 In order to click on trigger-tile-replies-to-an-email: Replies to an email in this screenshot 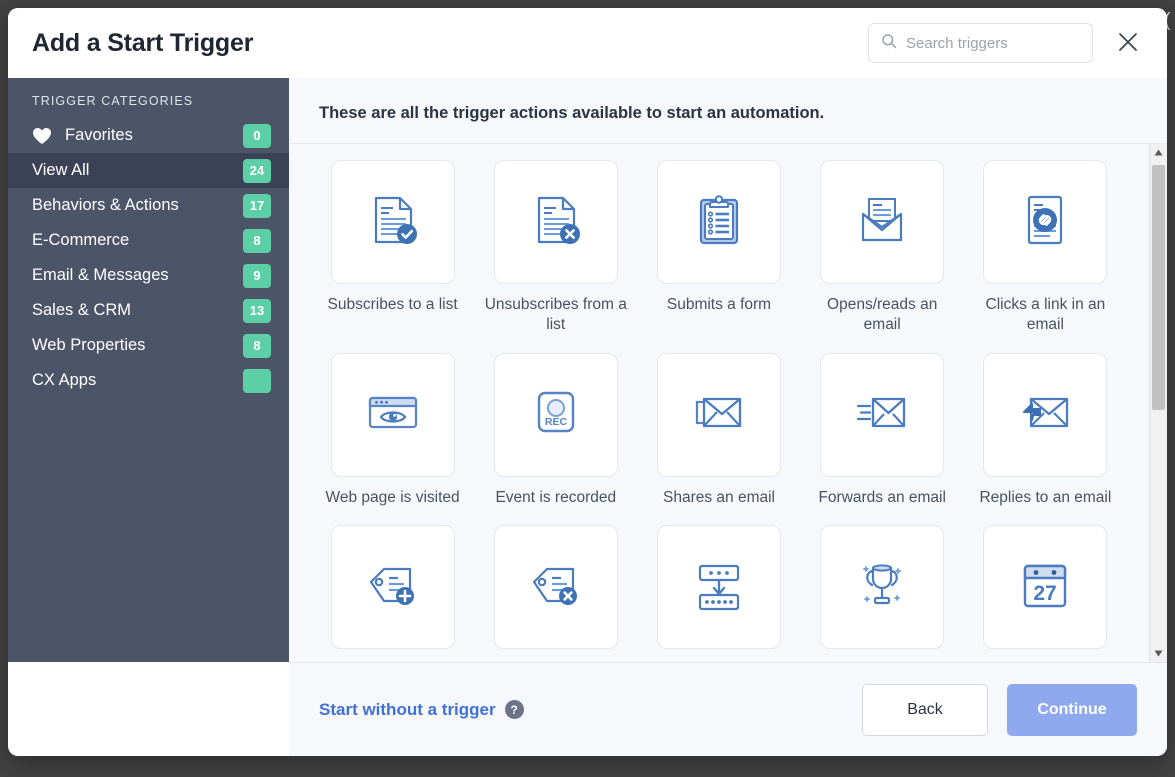, I will do `click(1045, 430)`.